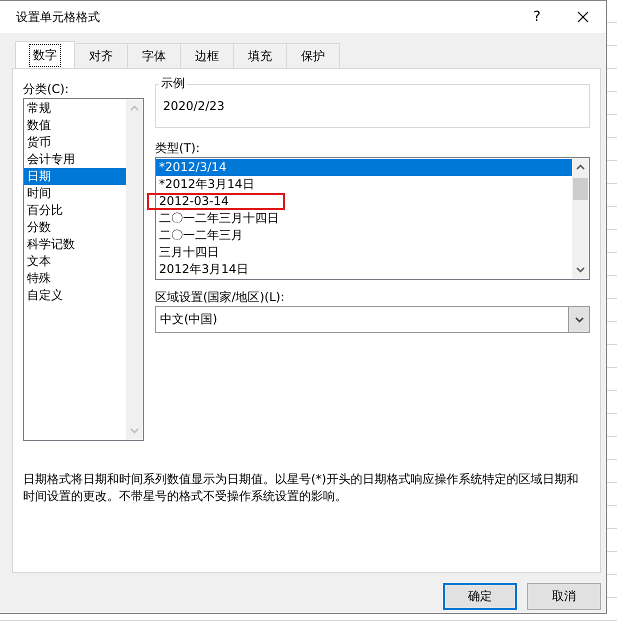 The width and height of the screenshot is (617, 628). I want to click on type-item: 二〇一二年三月十四日, so click(364, 218).